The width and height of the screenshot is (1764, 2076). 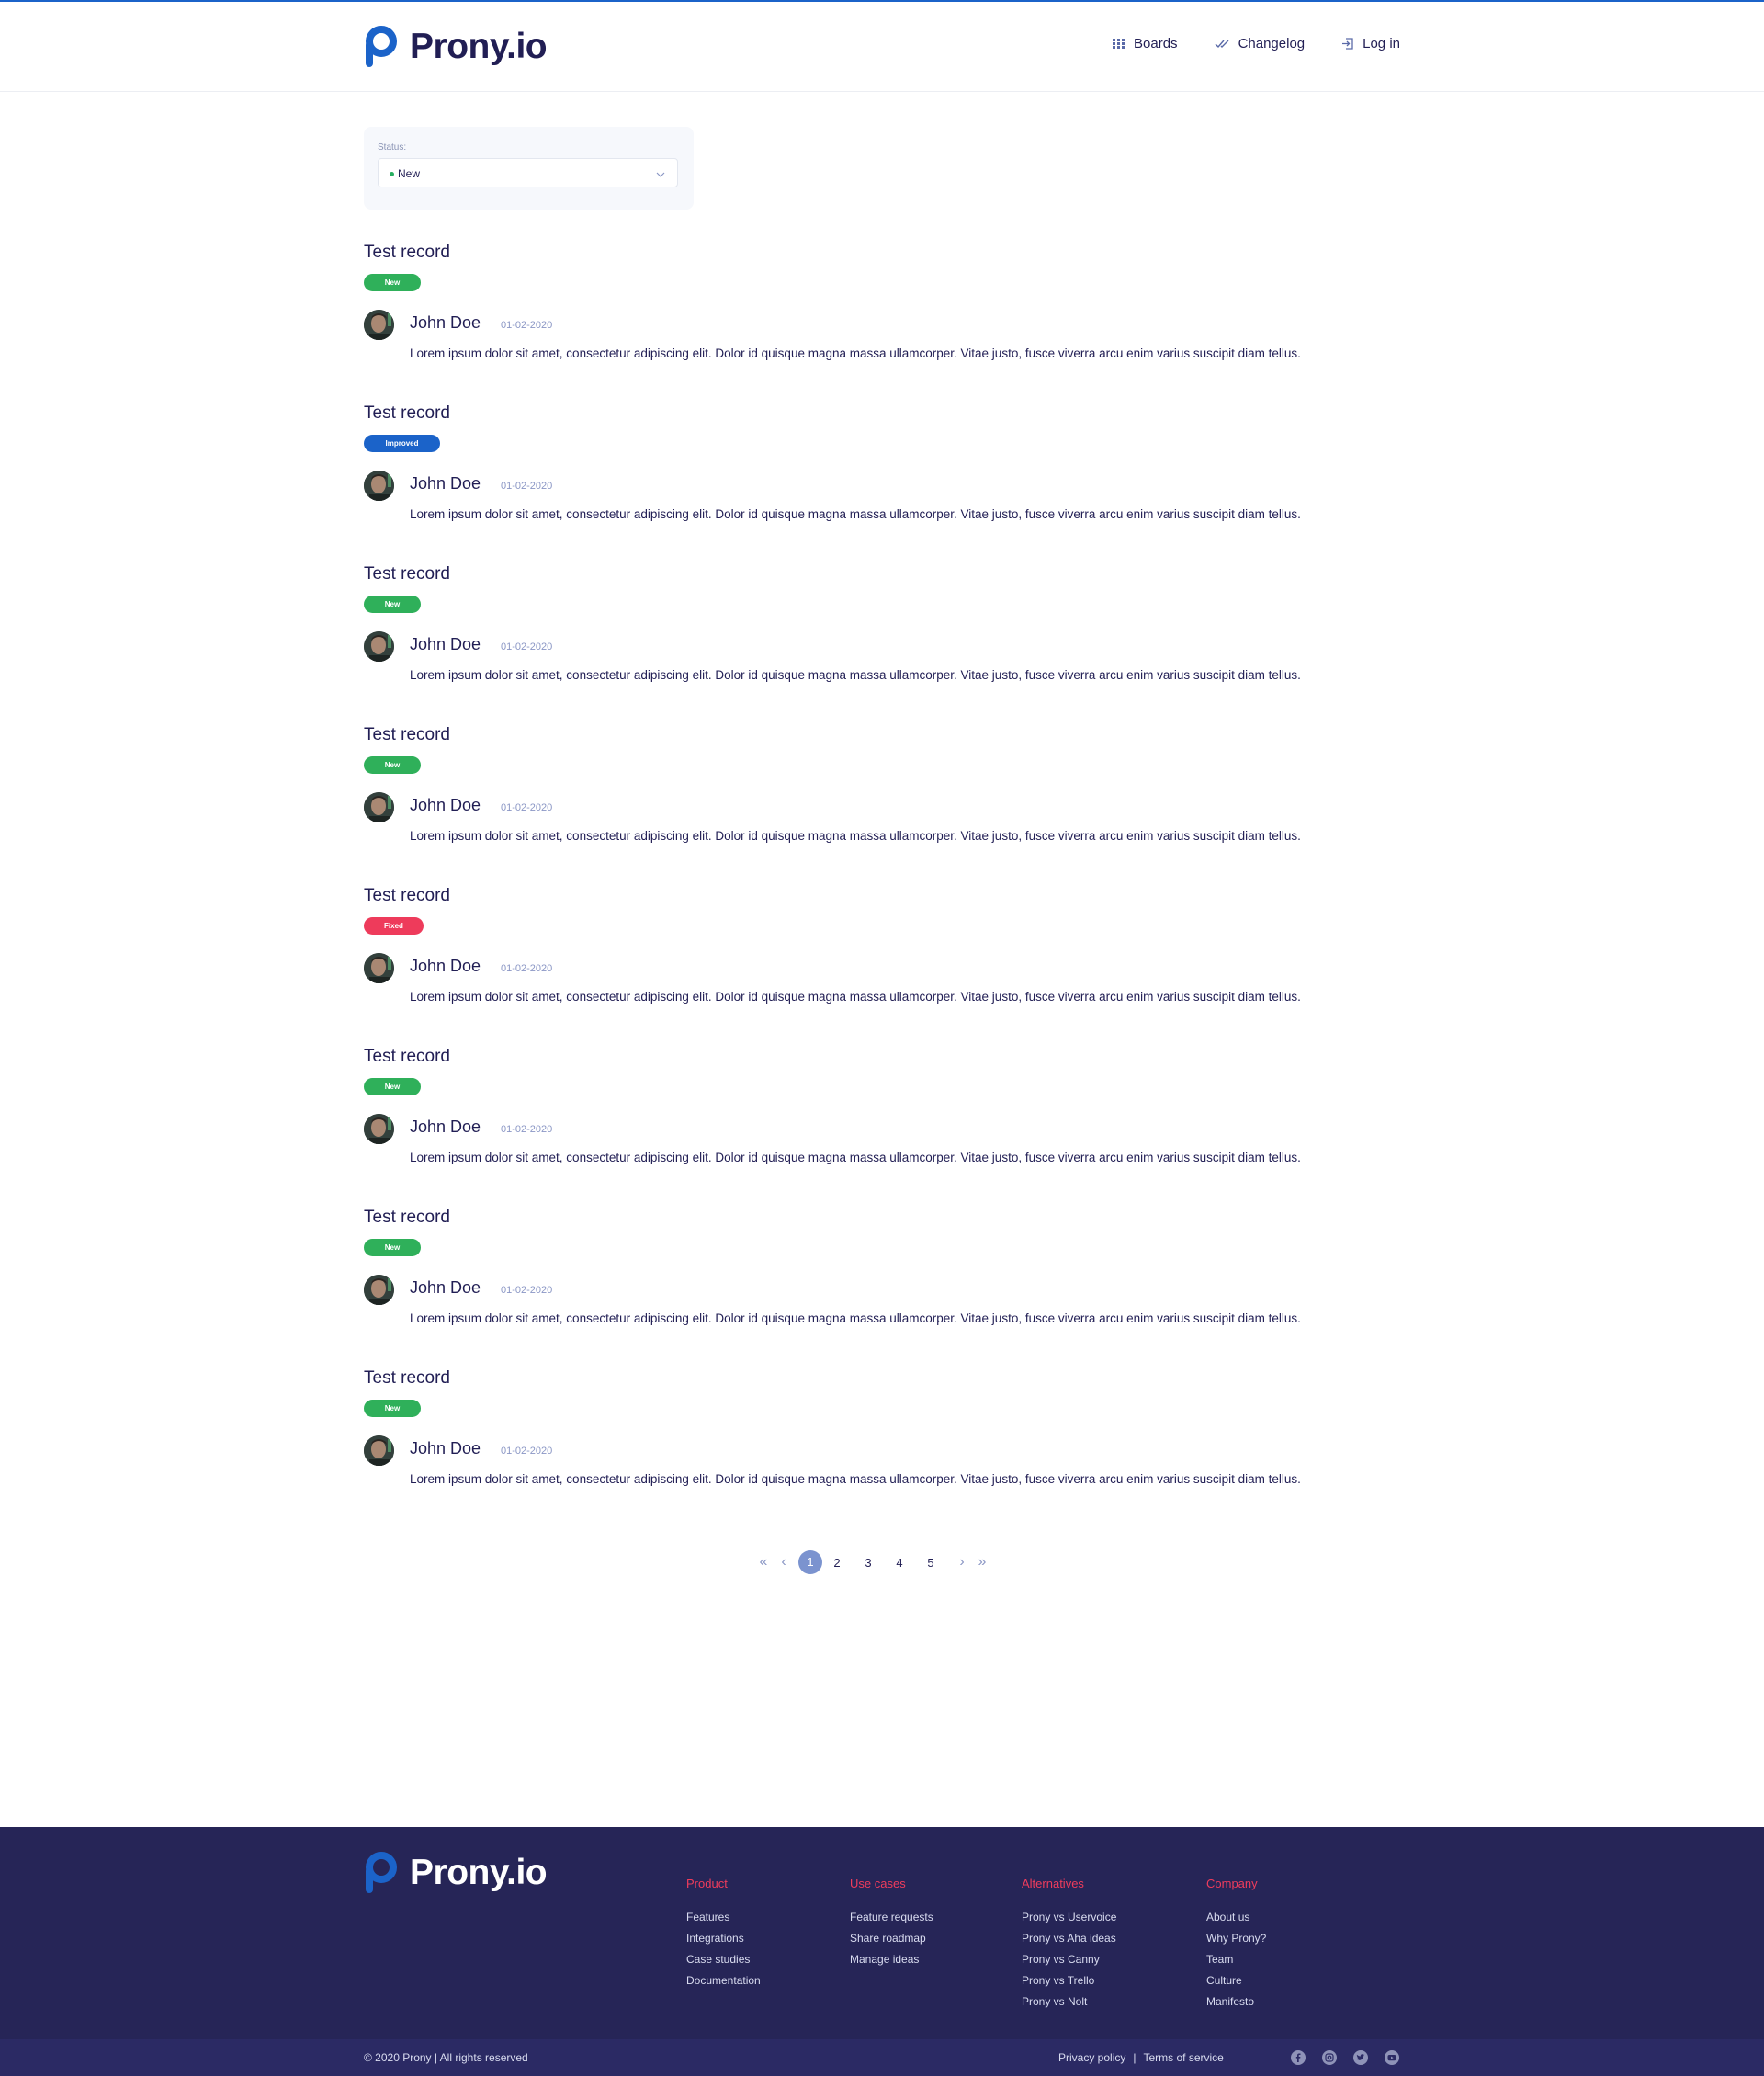 I want to click on privacy-link: Privacy policy, so click(x=1091, y=2057).